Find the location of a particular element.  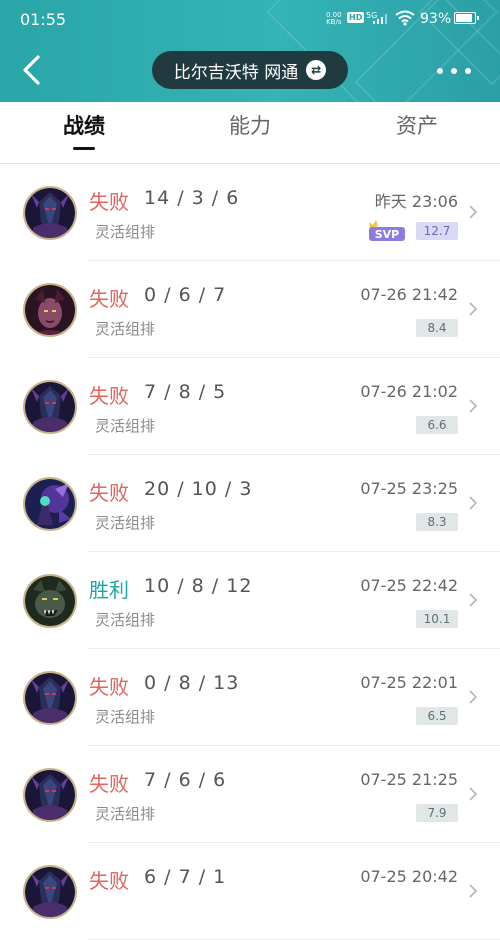

werewolf-avatar is located at coordinates (50, 601).